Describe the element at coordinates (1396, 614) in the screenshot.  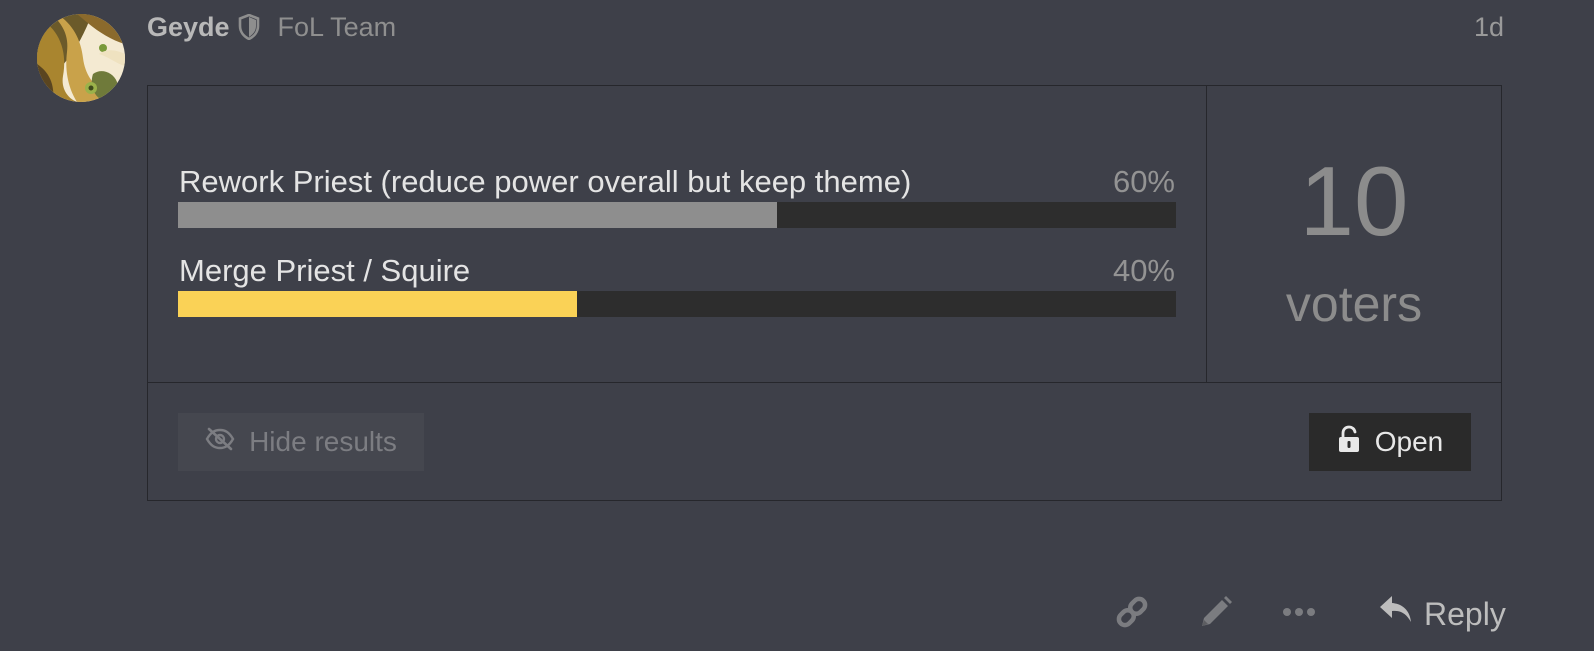
I see `reply-icon` at that location.